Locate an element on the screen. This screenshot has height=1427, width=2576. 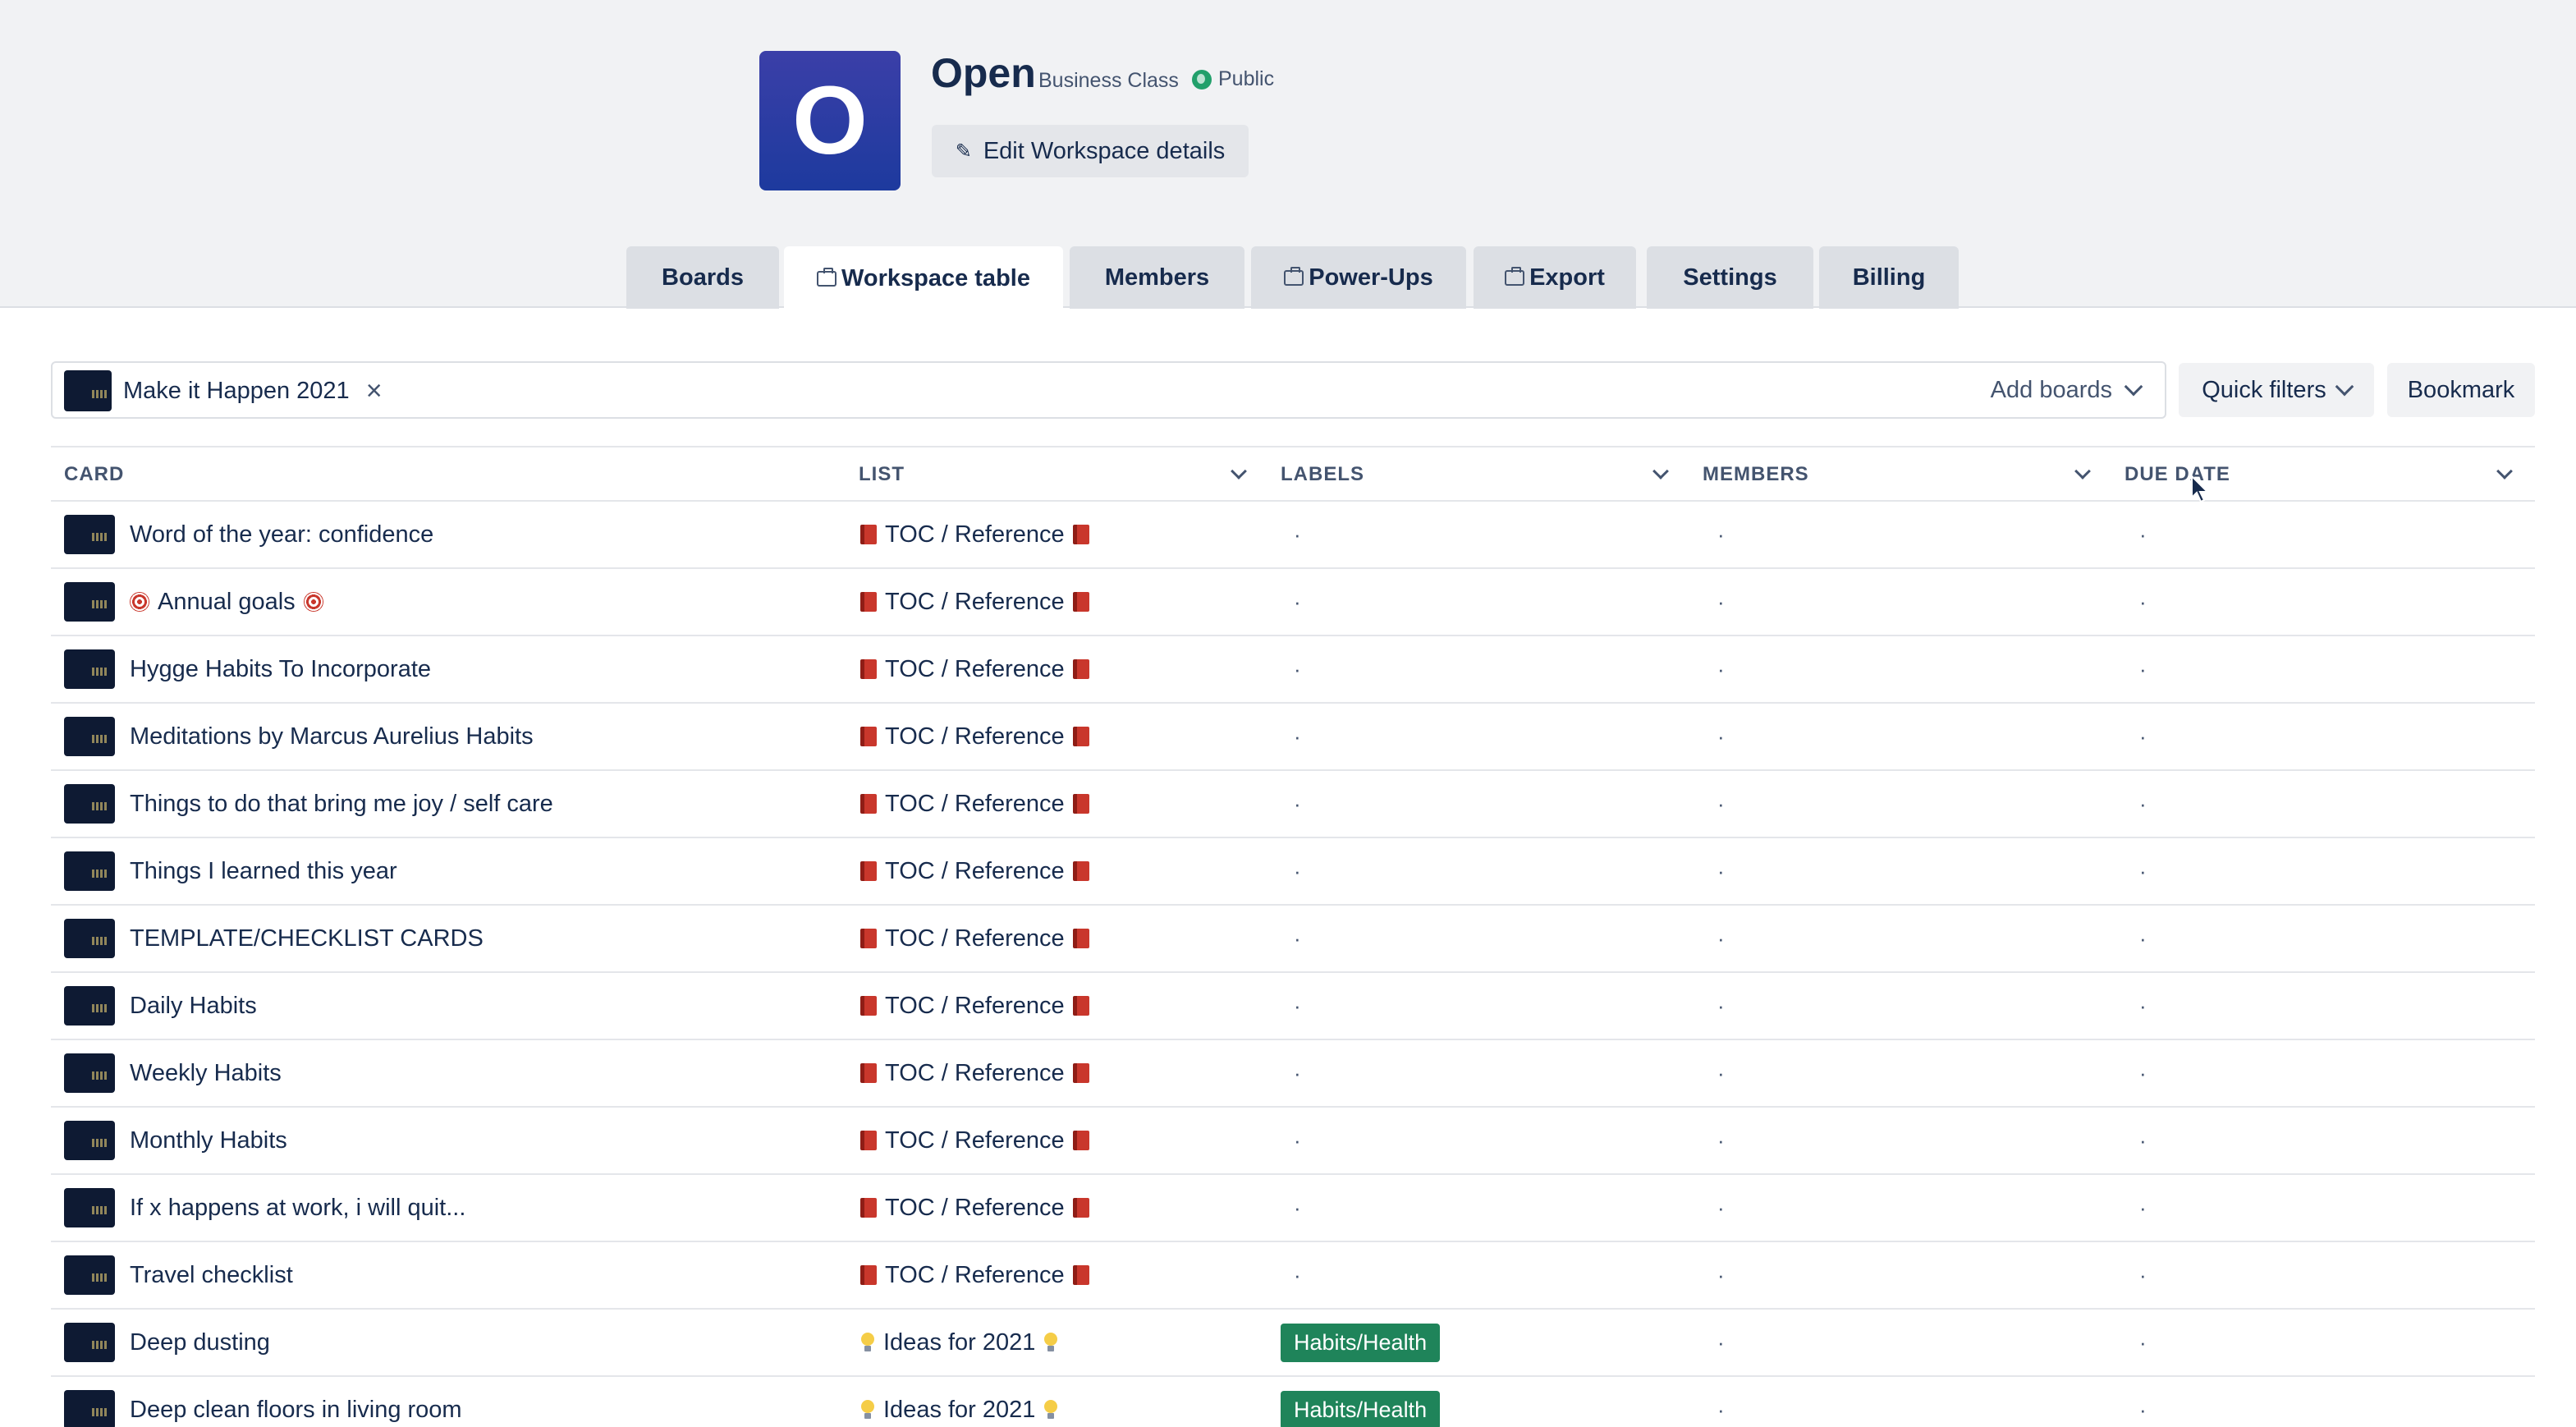
tab-export: Export is located at coordinates (1555, 277).